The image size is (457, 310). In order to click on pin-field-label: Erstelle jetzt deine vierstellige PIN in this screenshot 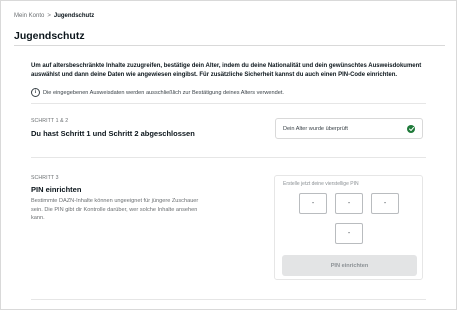, I will do `click(321, 184)`.